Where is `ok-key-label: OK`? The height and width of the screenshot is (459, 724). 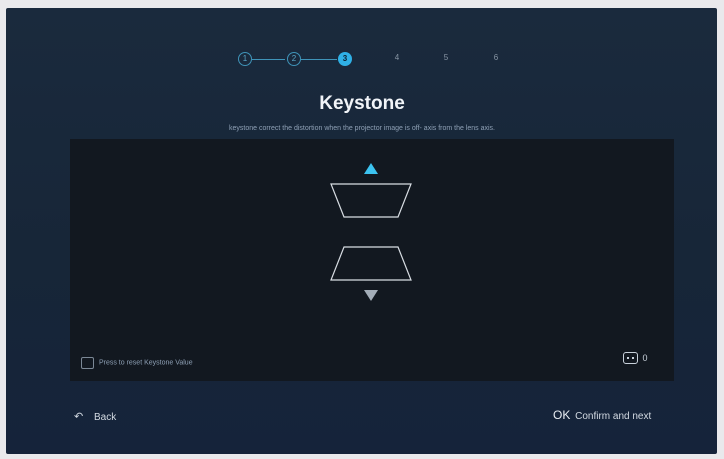
ok-key-label: OK is located at coordinates (562, 415).